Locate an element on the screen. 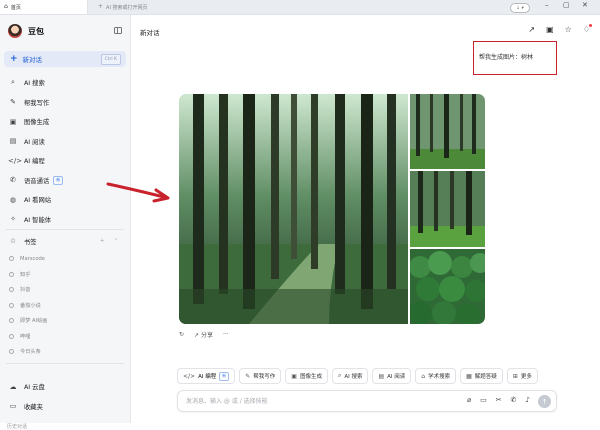 This screenshot has width=600, height=430. sidebar-item-favorites: ▭ 收藏夹 is located at coordinates (65, 407).